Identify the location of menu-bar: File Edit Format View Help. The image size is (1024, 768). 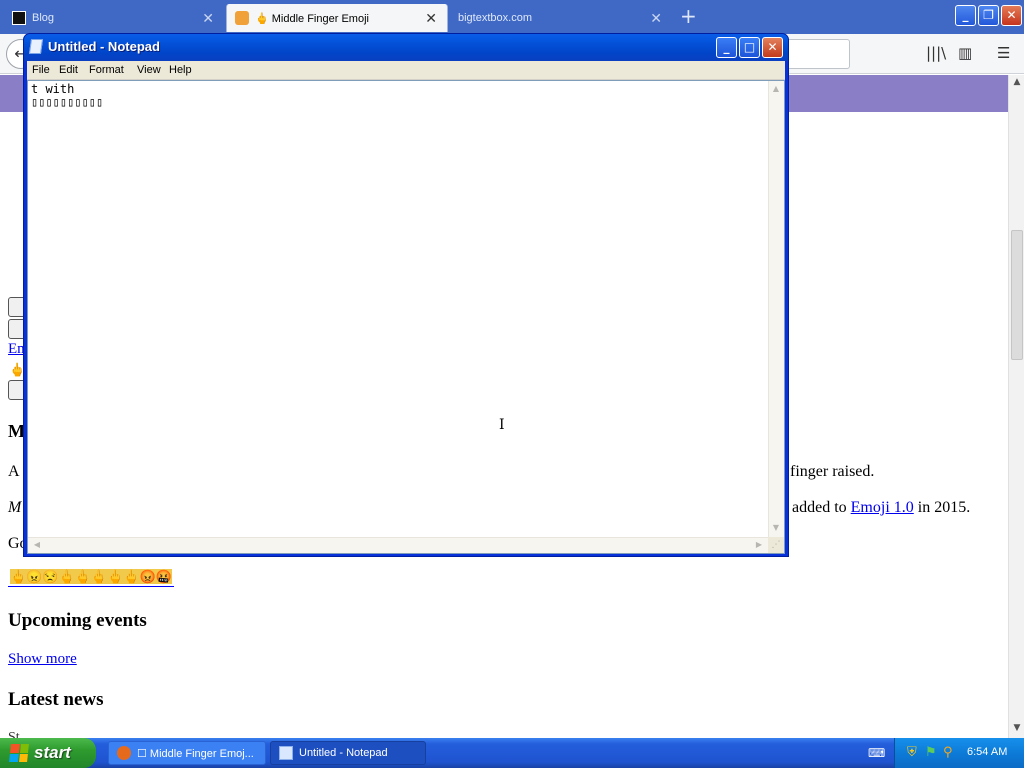
(406, 70).